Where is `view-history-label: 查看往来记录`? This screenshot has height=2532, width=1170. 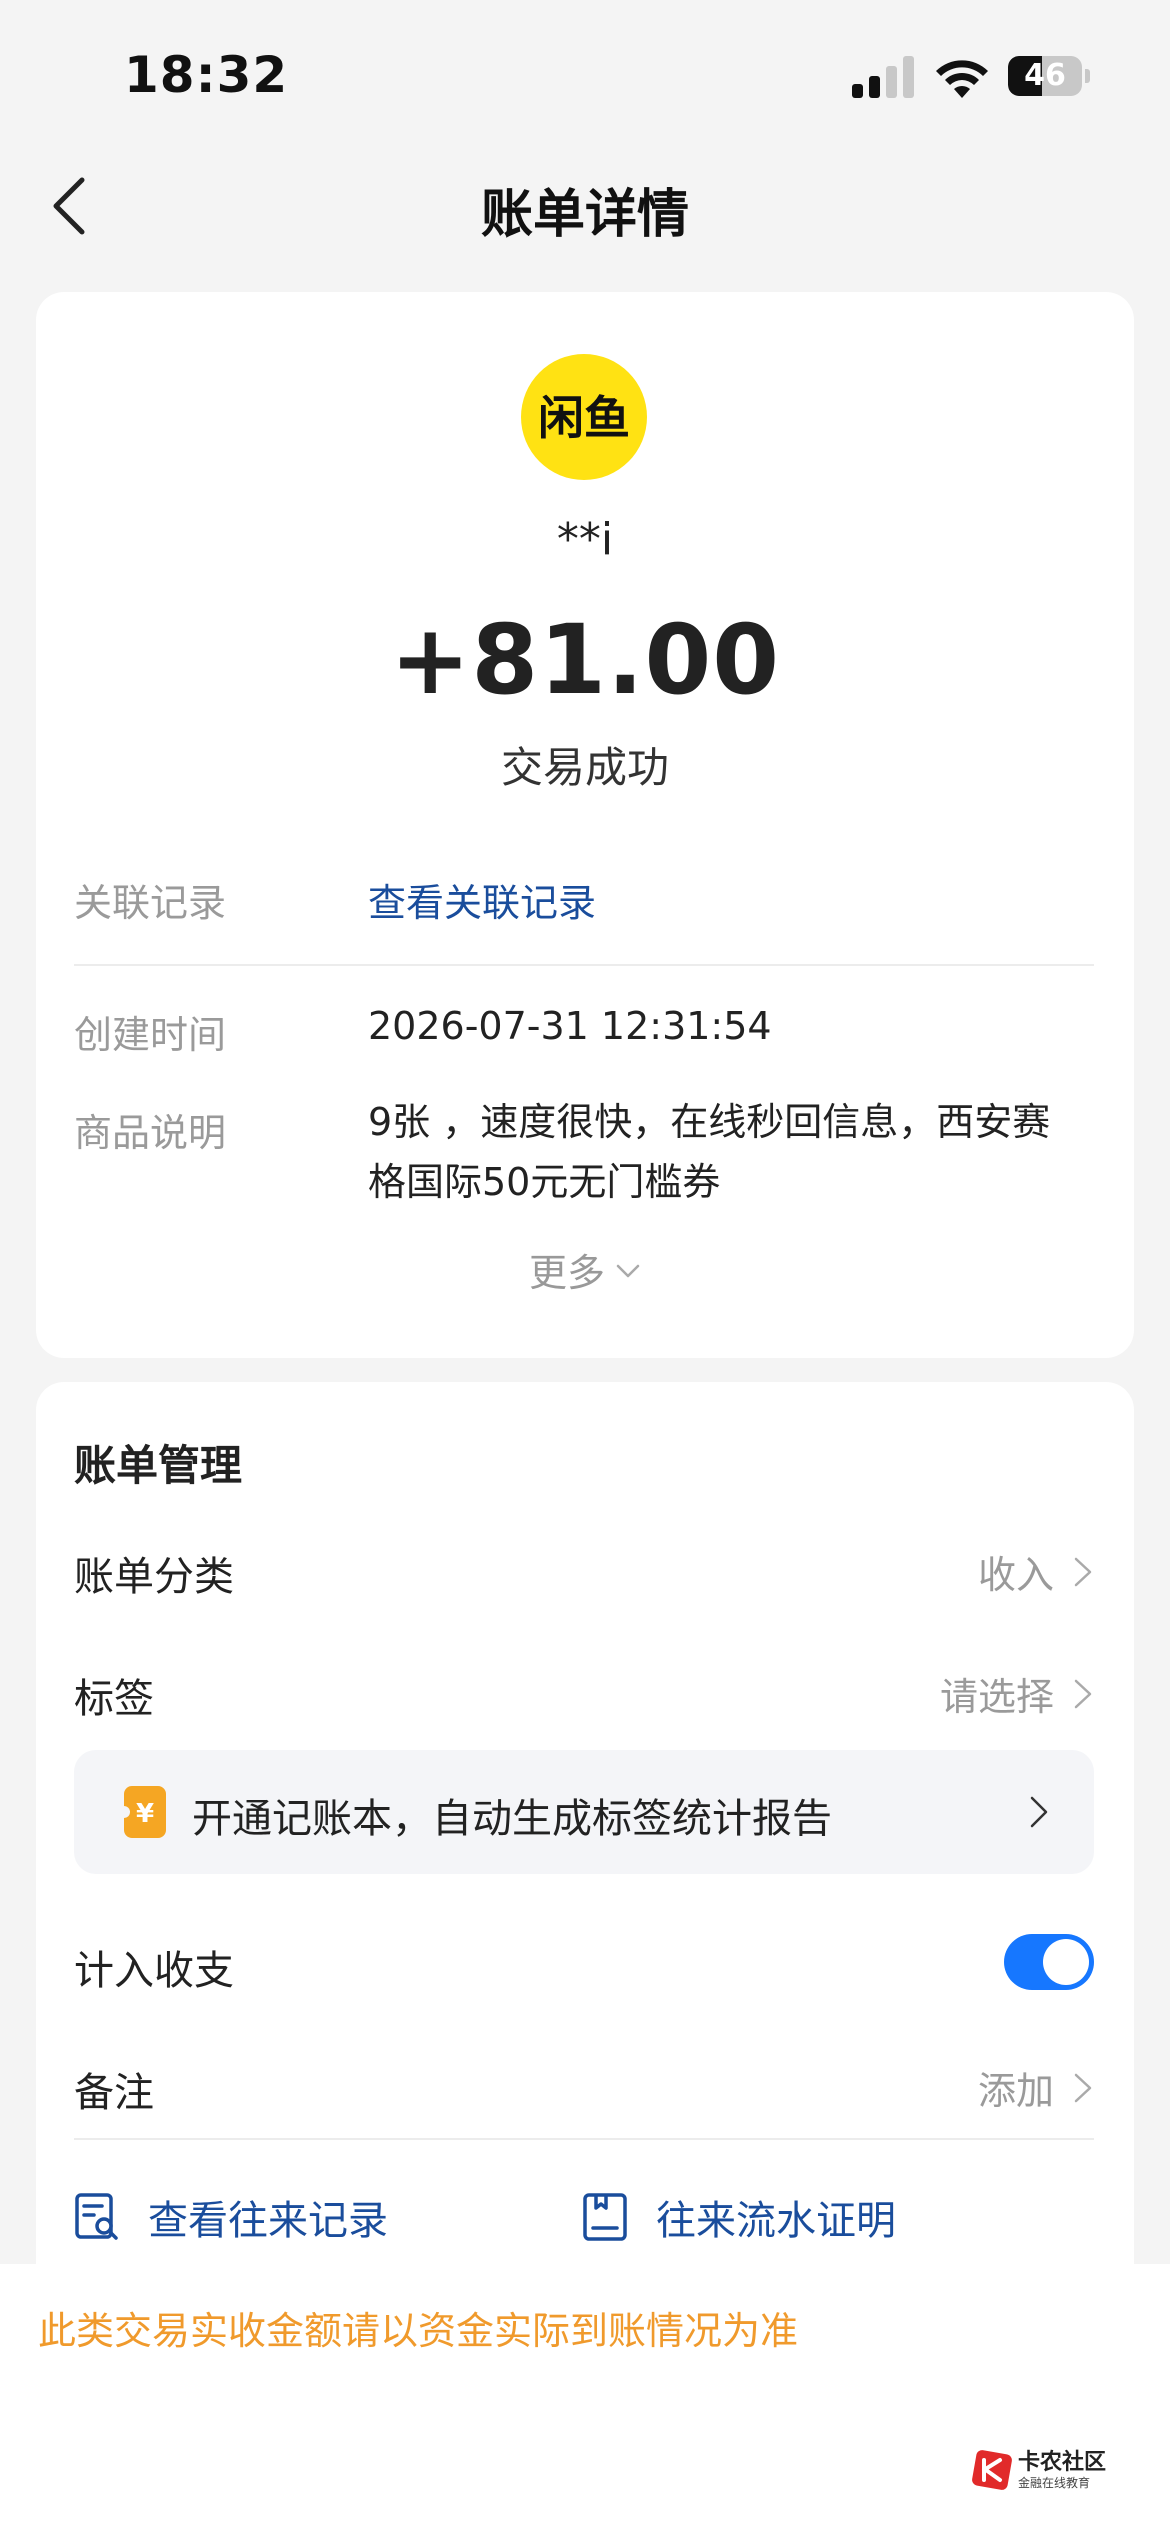
view-history-label: 查看往来记录 is located at coordinates (268, 2221).